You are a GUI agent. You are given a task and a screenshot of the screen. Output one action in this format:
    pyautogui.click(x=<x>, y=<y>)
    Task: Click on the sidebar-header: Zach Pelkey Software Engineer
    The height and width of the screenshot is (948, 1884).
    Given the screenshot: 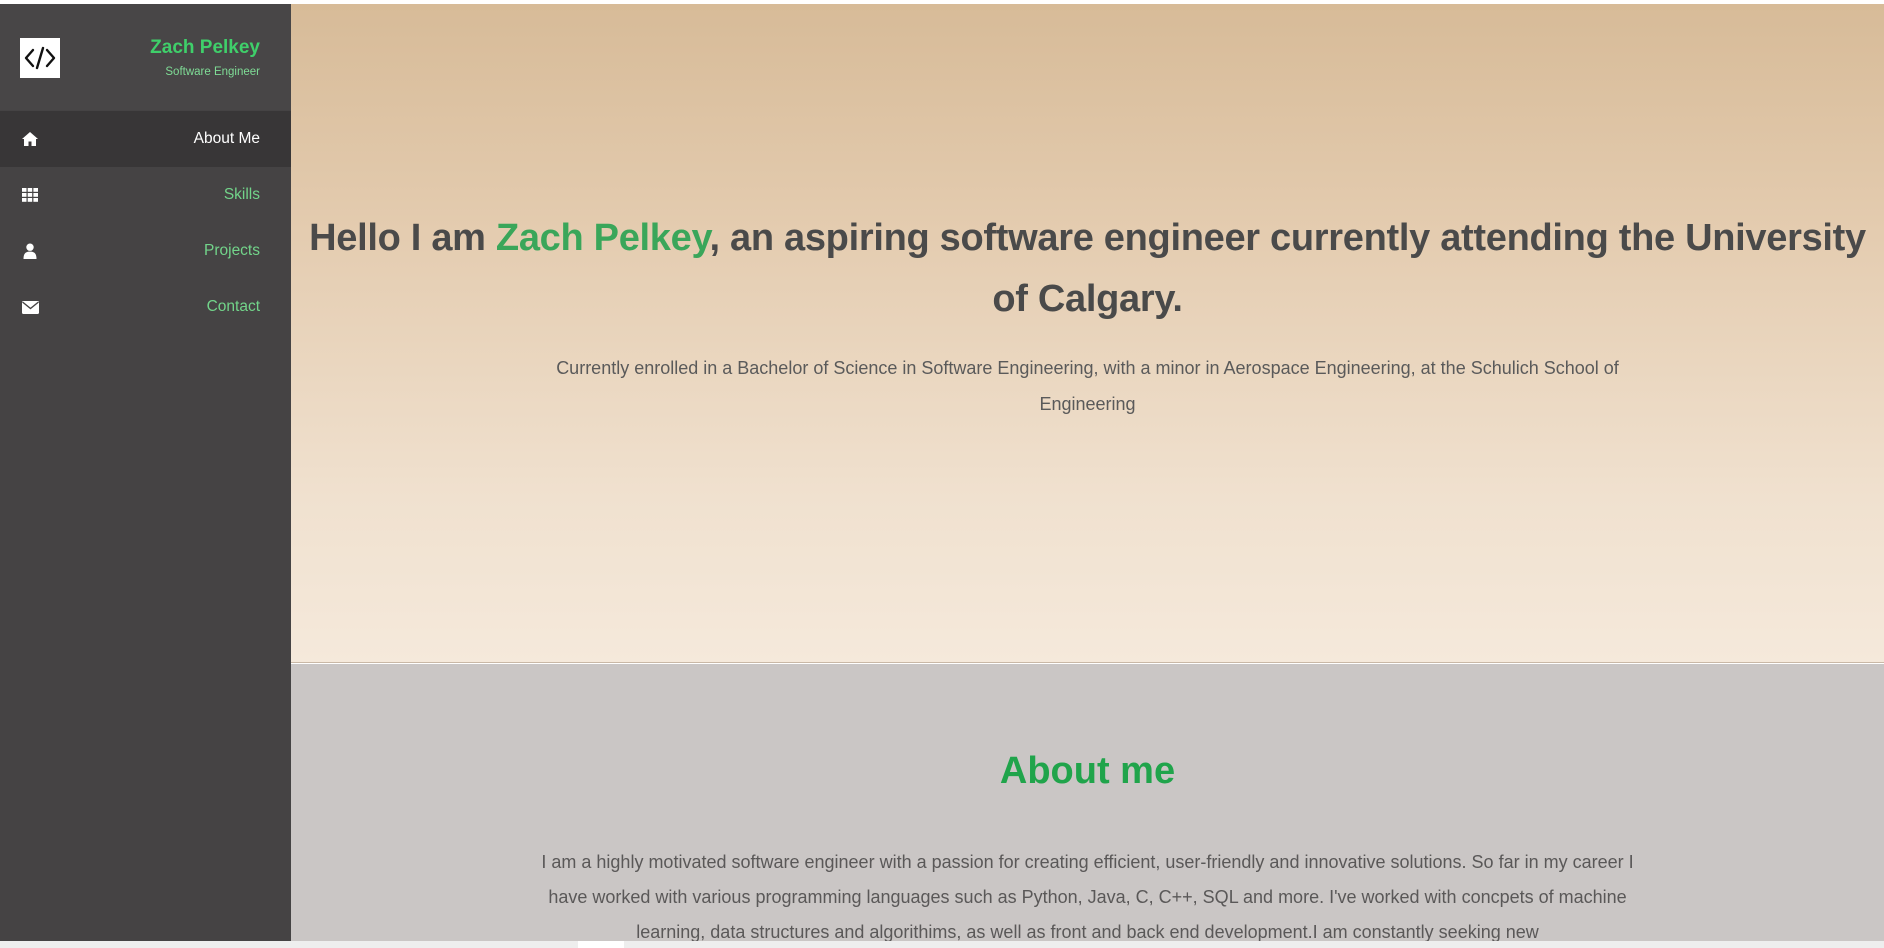 What is the action you would take?
    pyautogui.click(x=145, y=57)
    